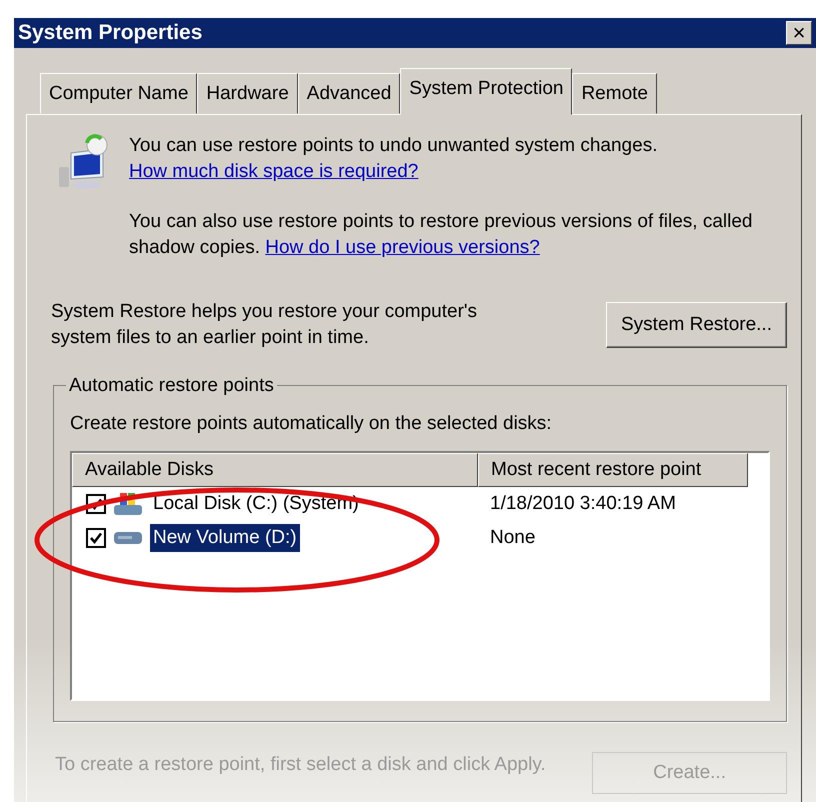 Image resolution: width=816 pixels, height=802 pixels. What do you see at coordinates (128, 504) in the screenshot?
I see `system-drive-icon` at bounding box center [128, 504].